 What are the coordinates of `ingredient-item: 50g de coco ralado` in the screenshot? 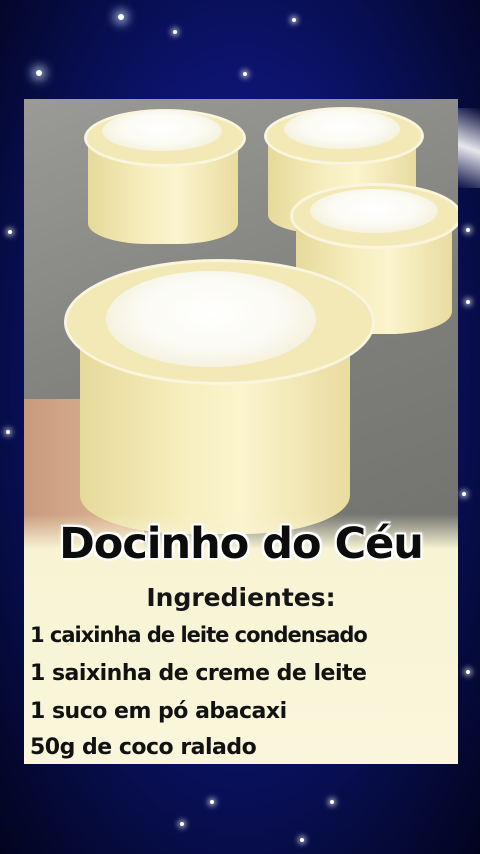 It's located at (143, 747).